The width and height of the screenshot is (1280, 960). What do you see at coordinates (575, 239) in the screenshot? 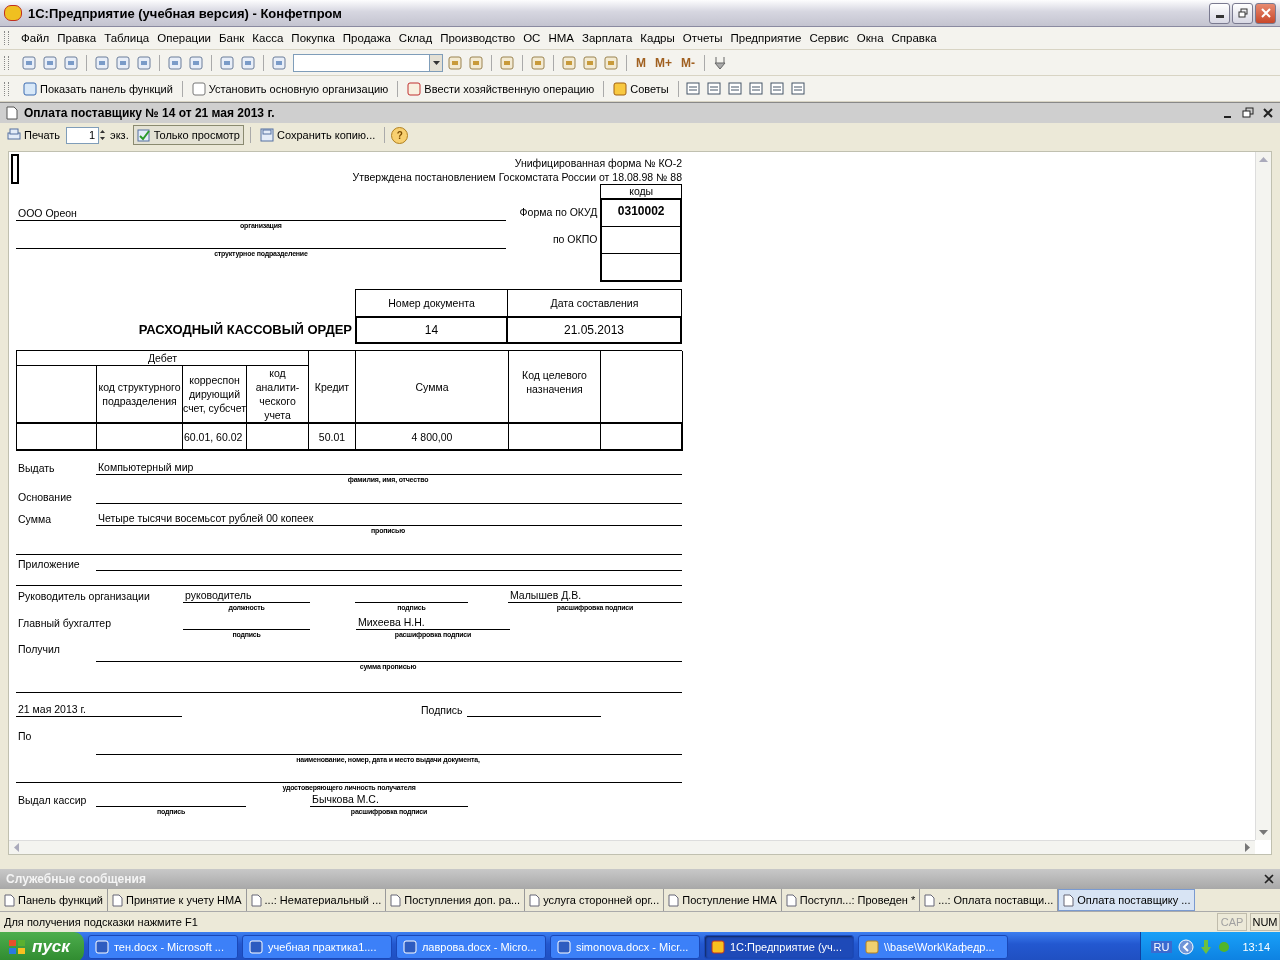
I see `okpo-label: по ОКПО` at bounding box center [575, 239].